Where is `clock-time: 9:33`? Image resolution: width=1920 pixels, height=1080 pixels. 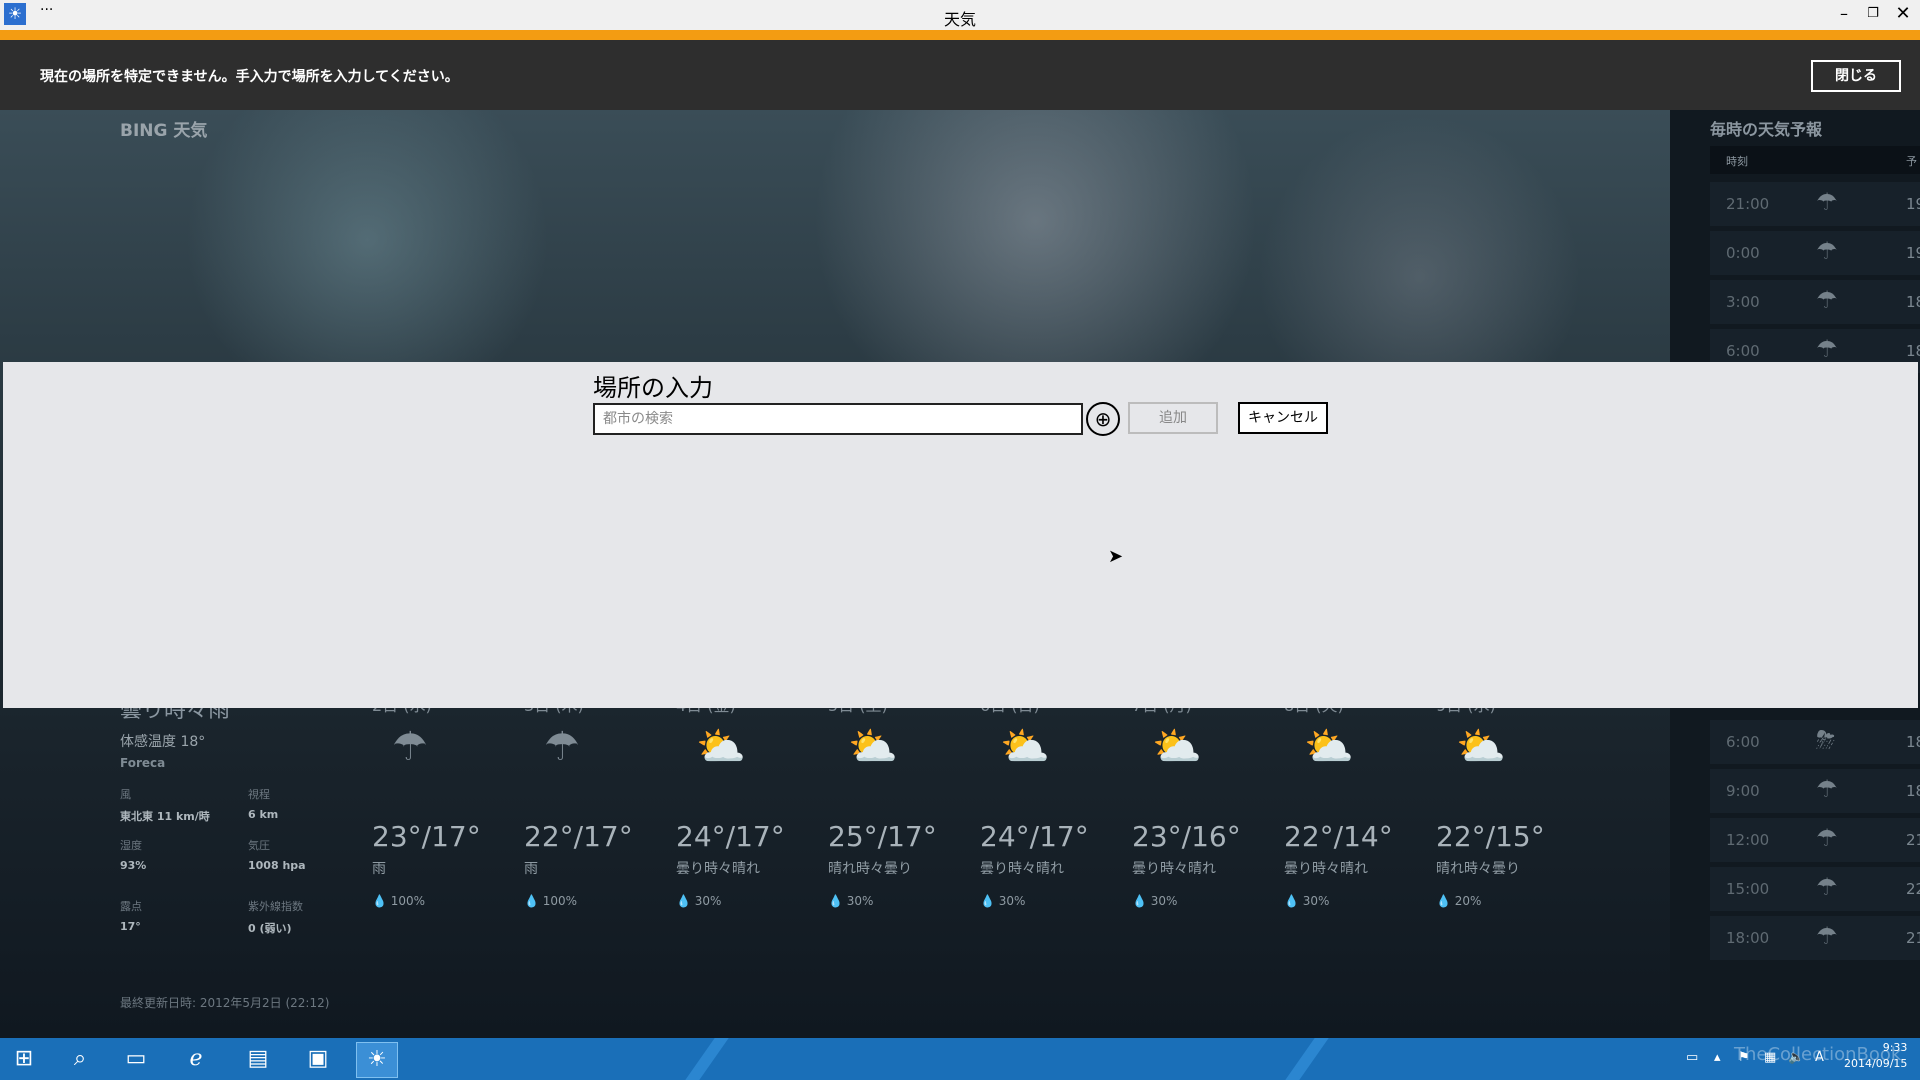
clock-time: 9:33 is located at coordinates (1895, 1047).